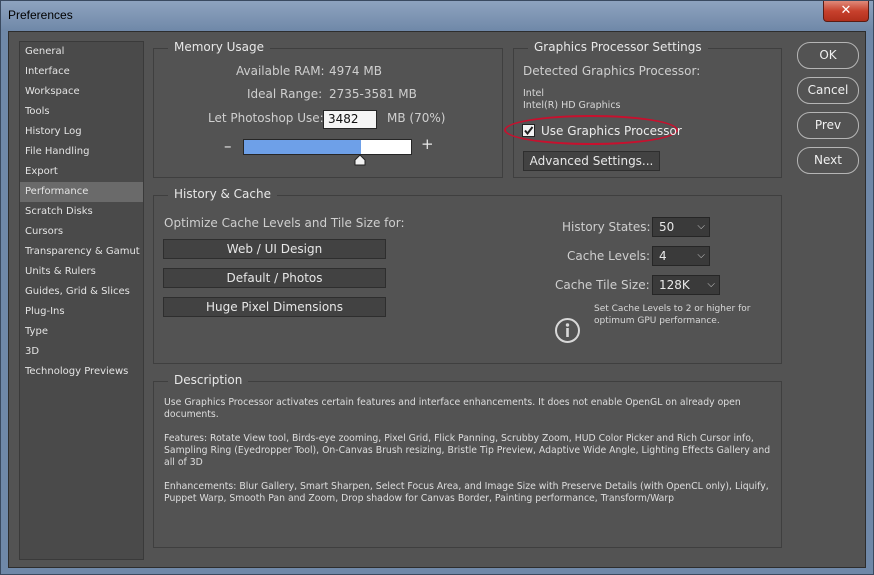 The height and width of the screenshot is (575, 874). Describe the element at coordinates (81, 132) in the screenshot. I see `sidebar-item-history-log: History Log` at that location.